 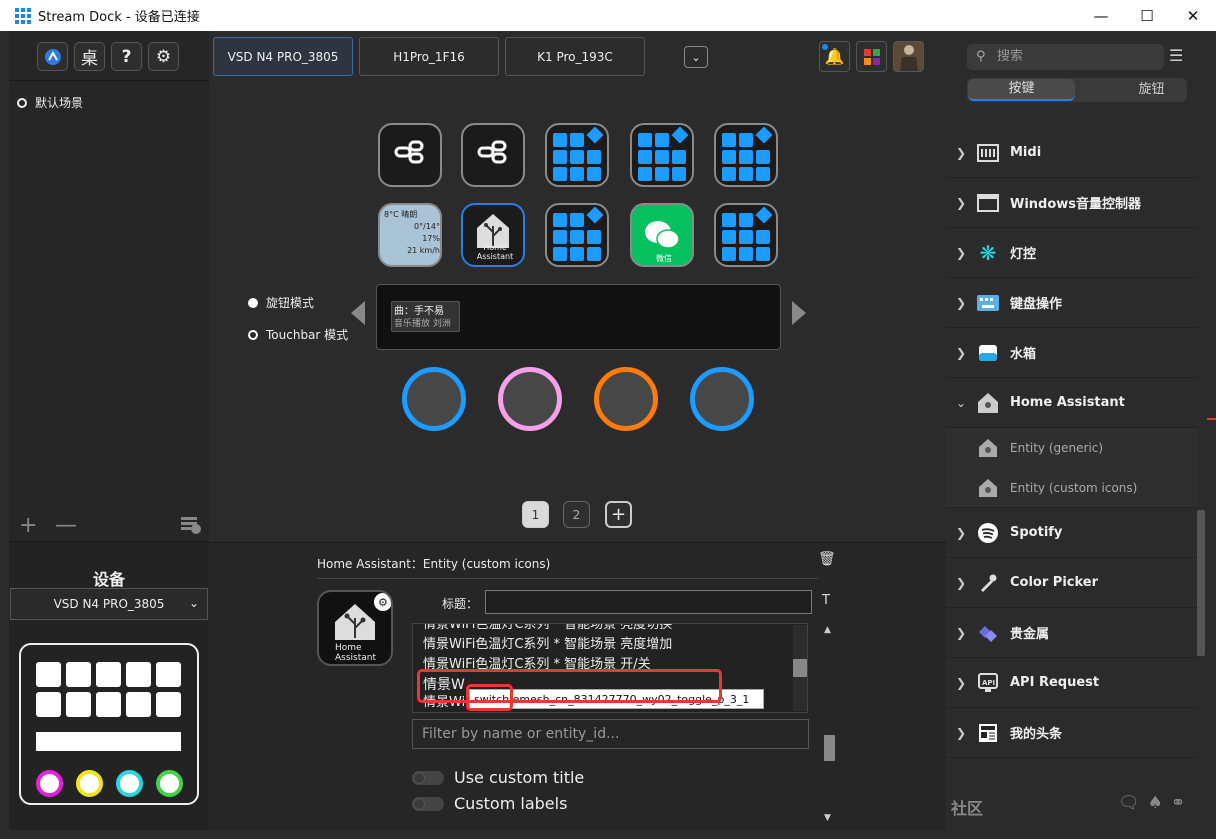 I want to click on knob-mode-radio: 旋钮模式, so click(x=281, y=302).